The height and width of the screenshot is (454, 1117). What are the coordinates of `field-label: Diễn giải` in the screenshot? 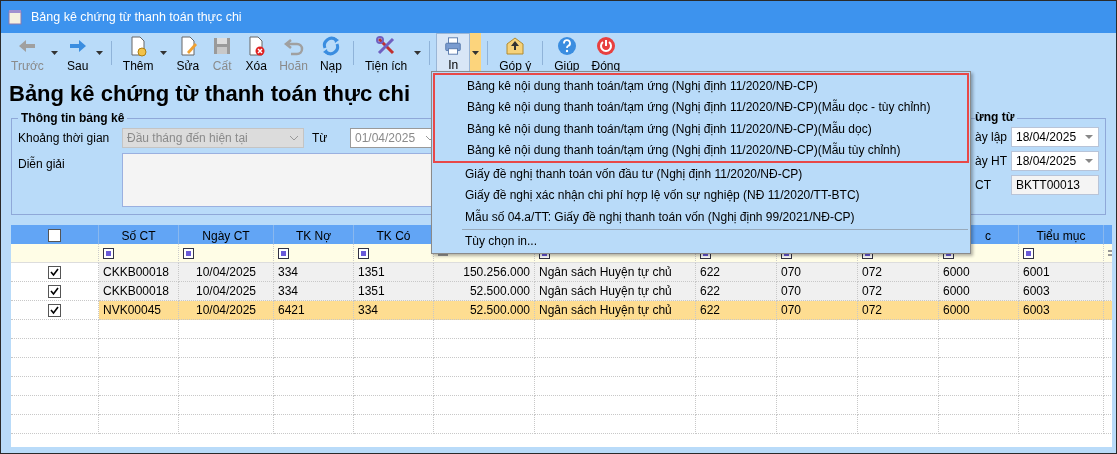 It's located at (42, 163).